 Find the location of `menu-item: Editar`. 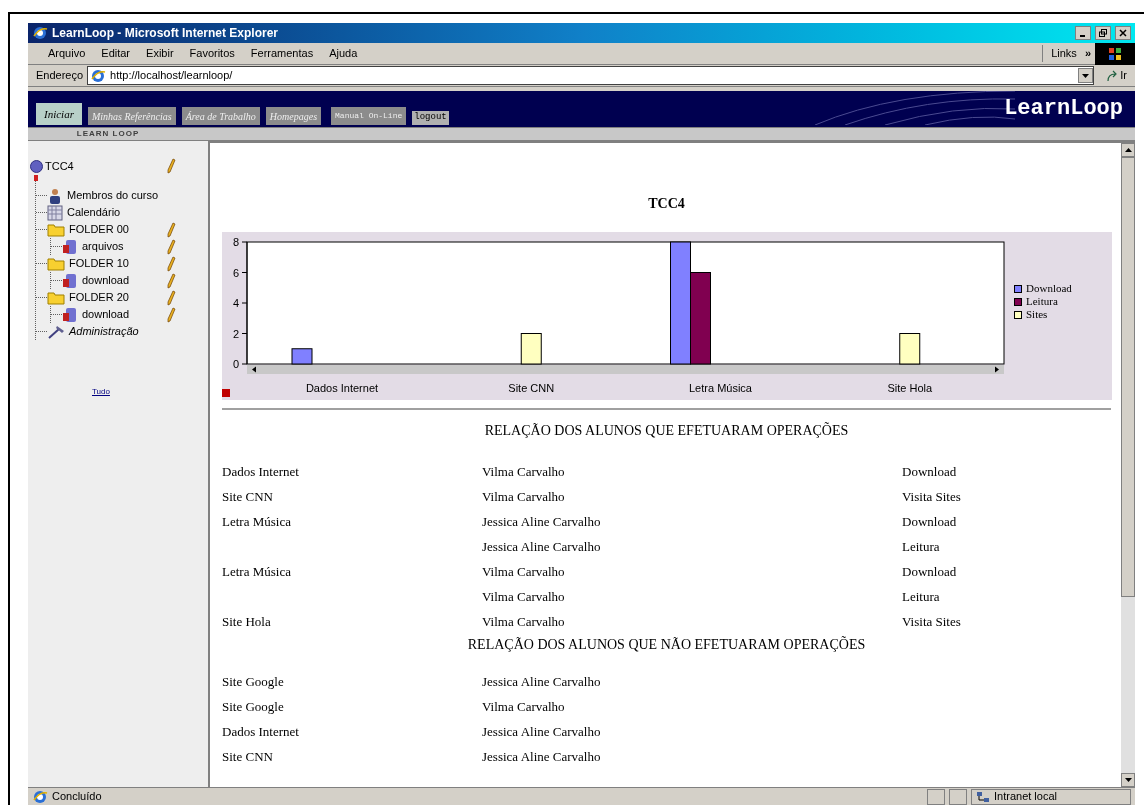

menu-item: Editar is located at coordinates (116, 53).